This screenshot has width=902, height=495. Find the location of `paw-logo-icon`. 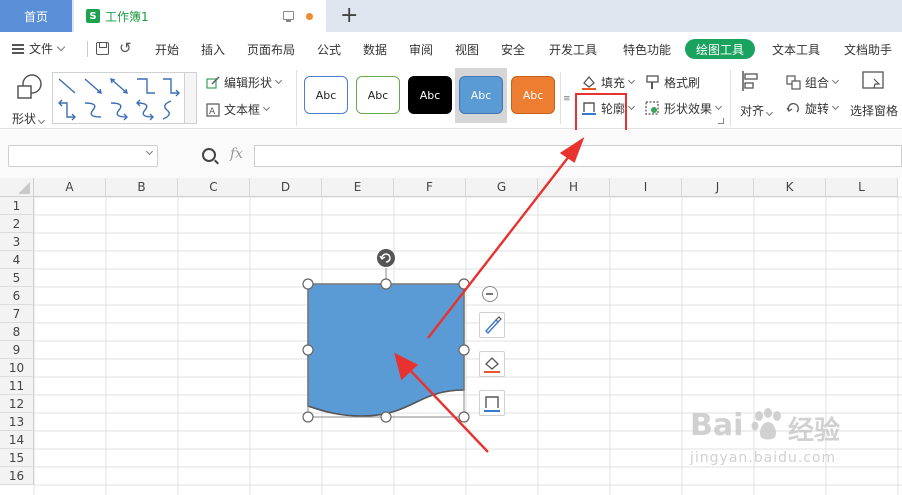

paw-logo-icon is located at coordinates (766, 424).